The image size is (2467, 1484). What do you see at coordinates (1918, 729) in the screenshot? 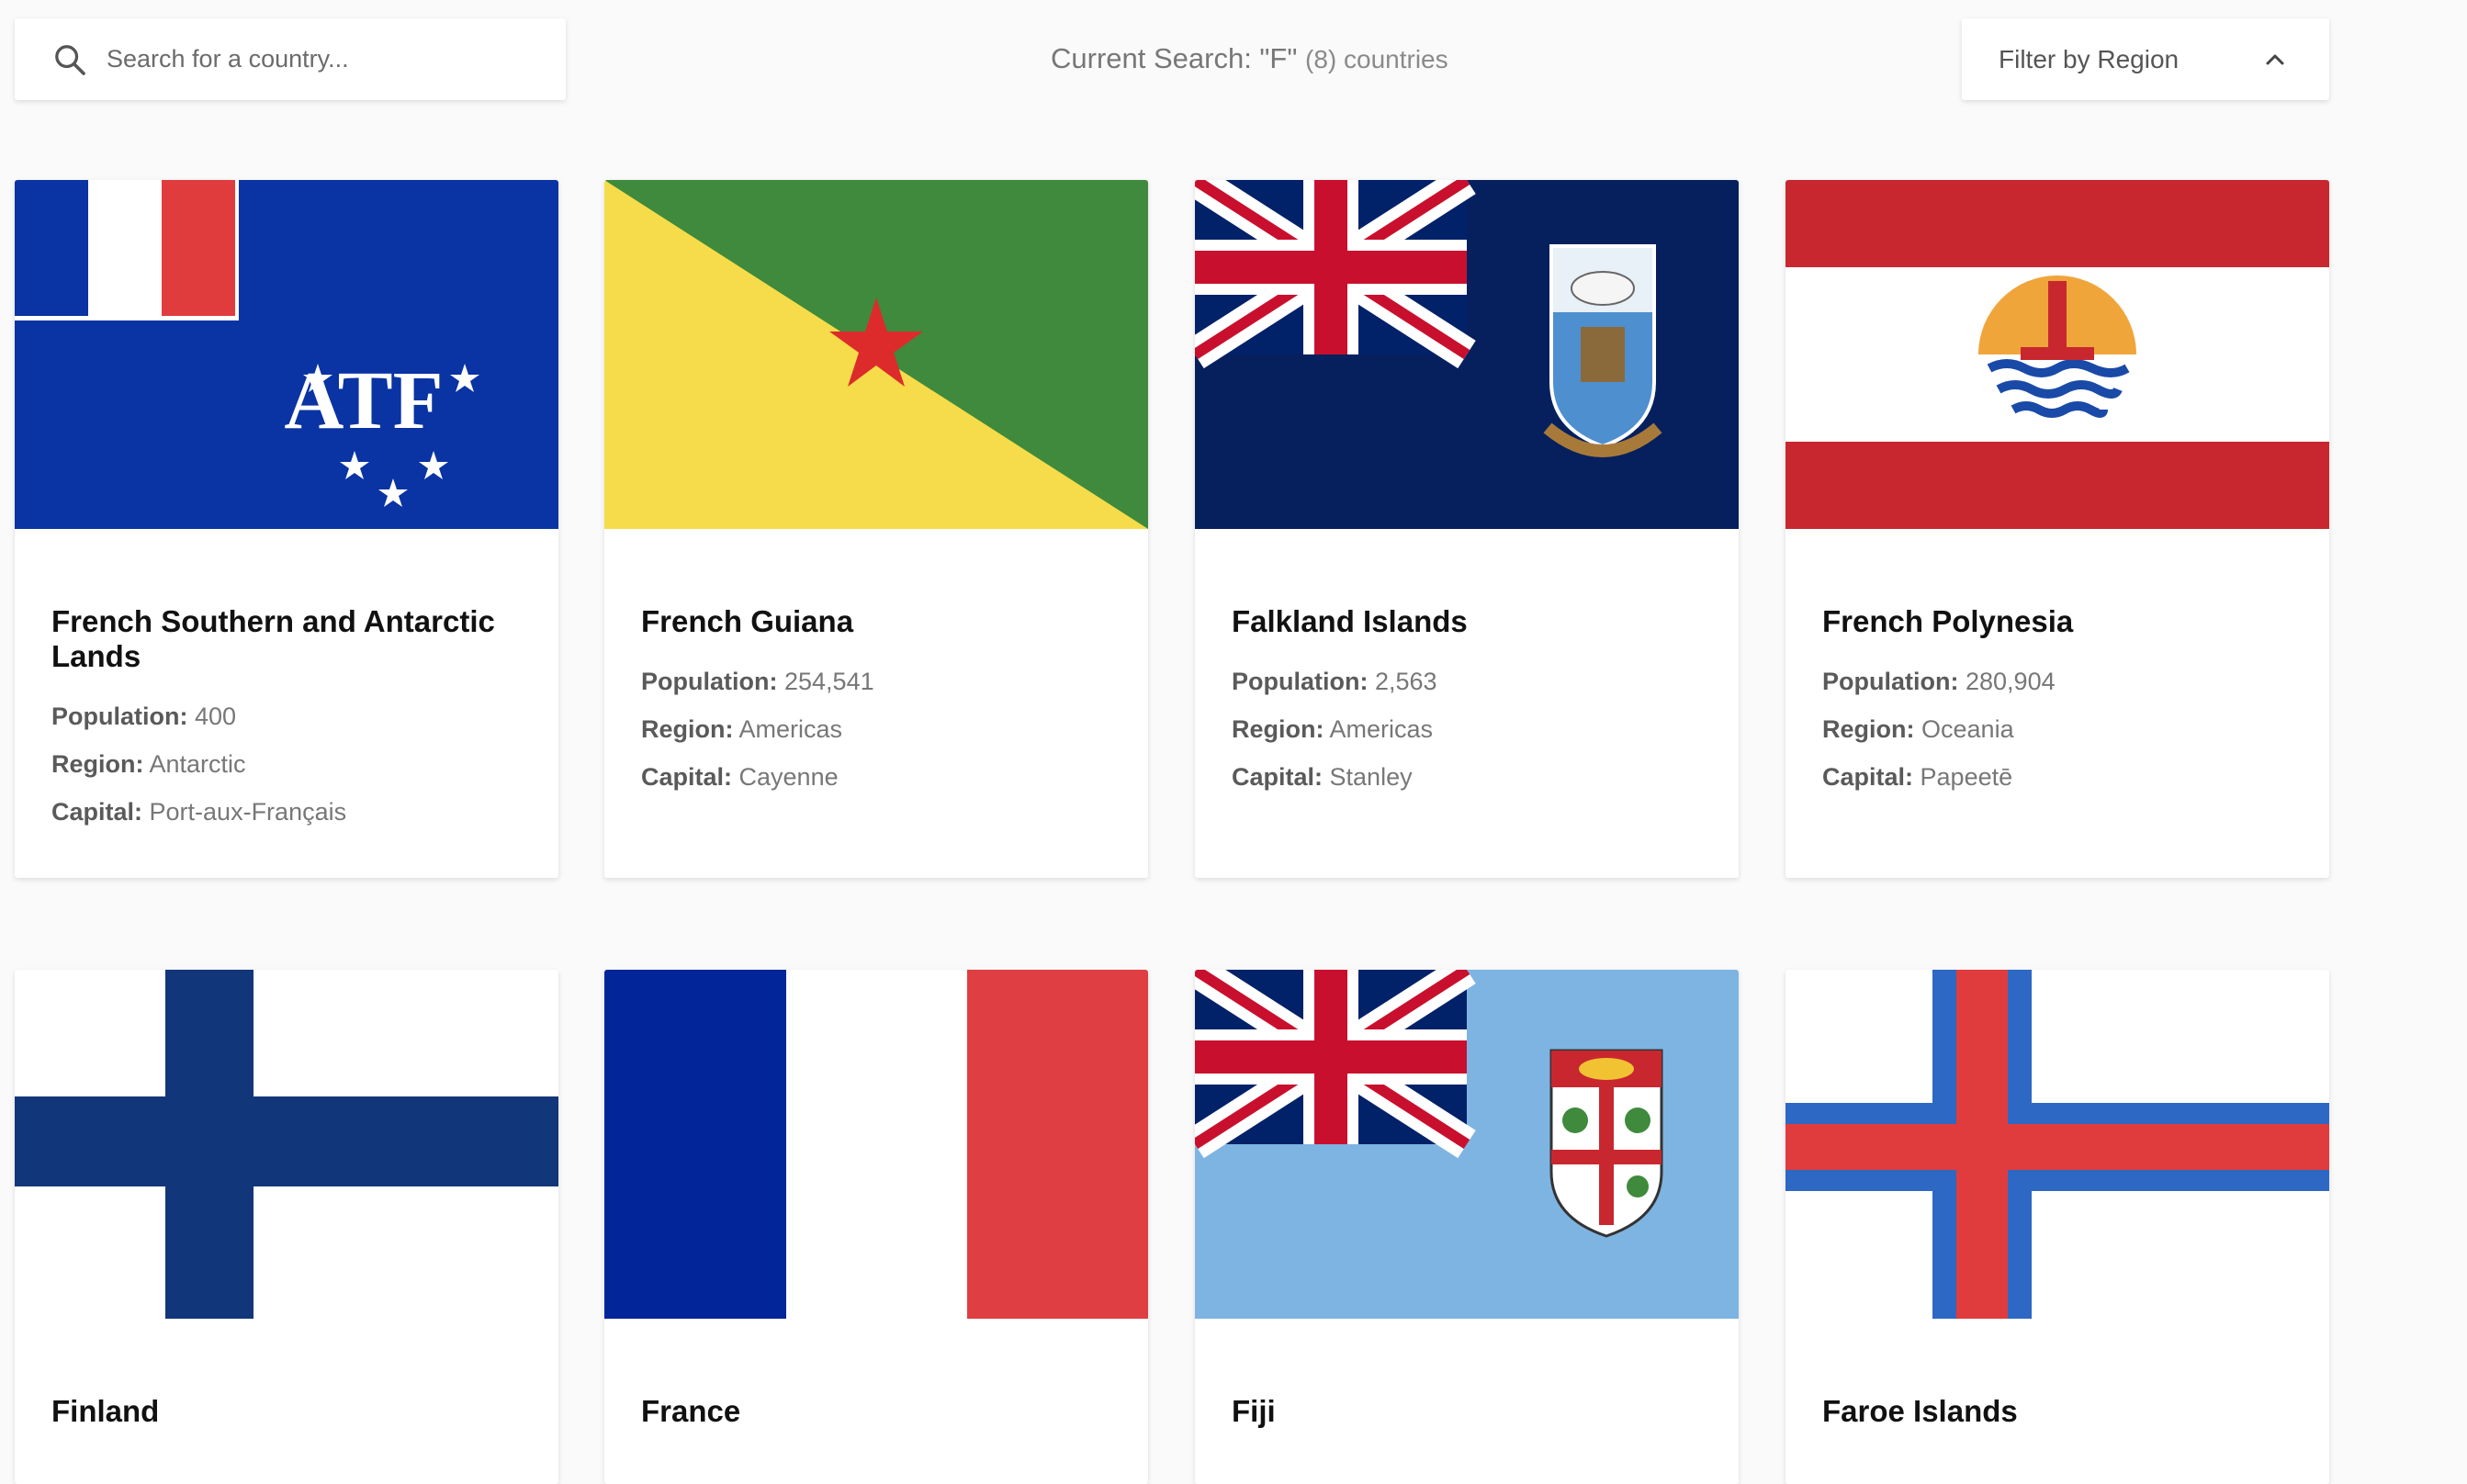
I see `region-stat: Region: Oceania` at bounding box center [1918, 729].